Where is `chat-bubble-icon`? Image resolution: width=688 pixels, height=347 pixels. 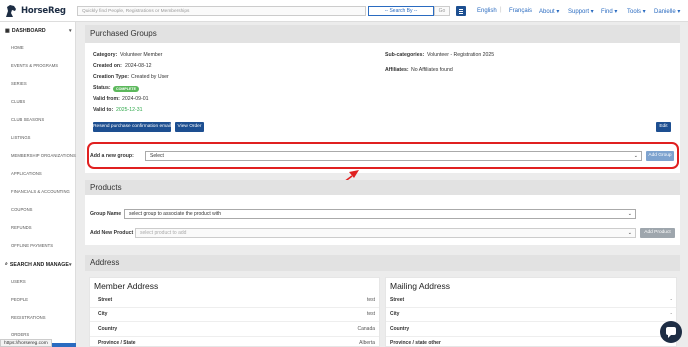 chat-bubble-icon is located at coordinates (671, 332).